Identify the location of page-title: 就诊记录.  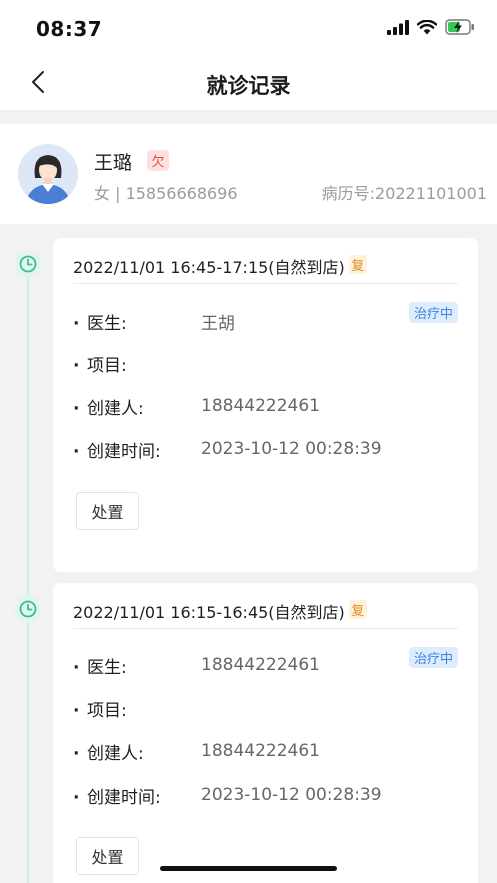
(248, 86).